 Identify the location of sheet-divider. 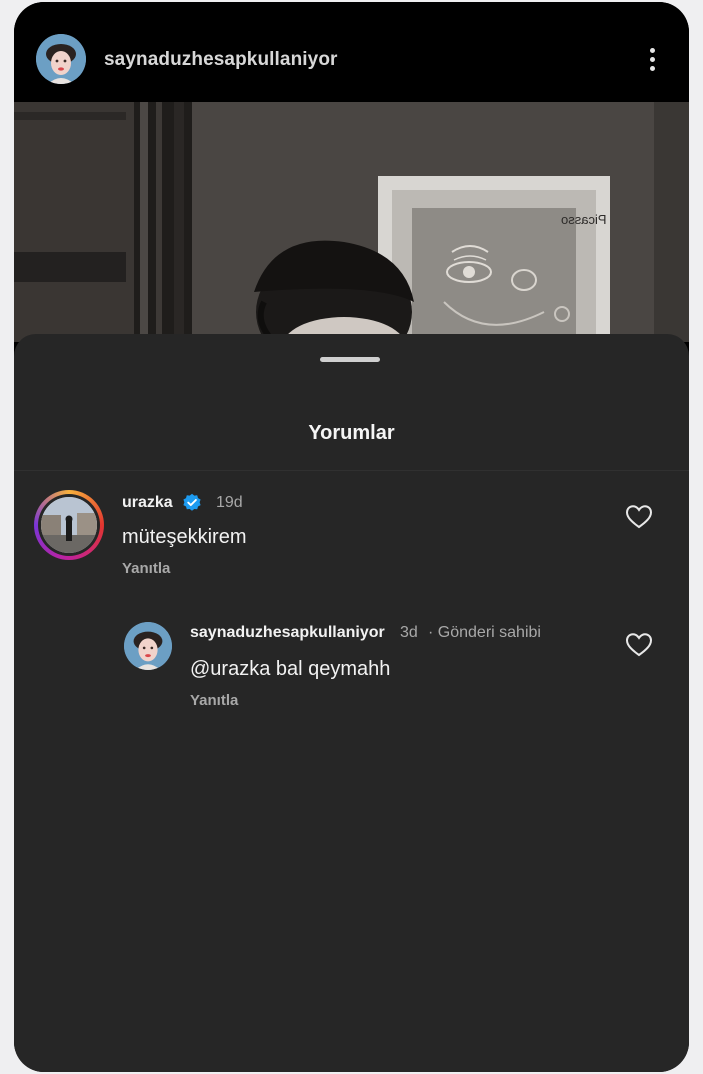
(351, 470).